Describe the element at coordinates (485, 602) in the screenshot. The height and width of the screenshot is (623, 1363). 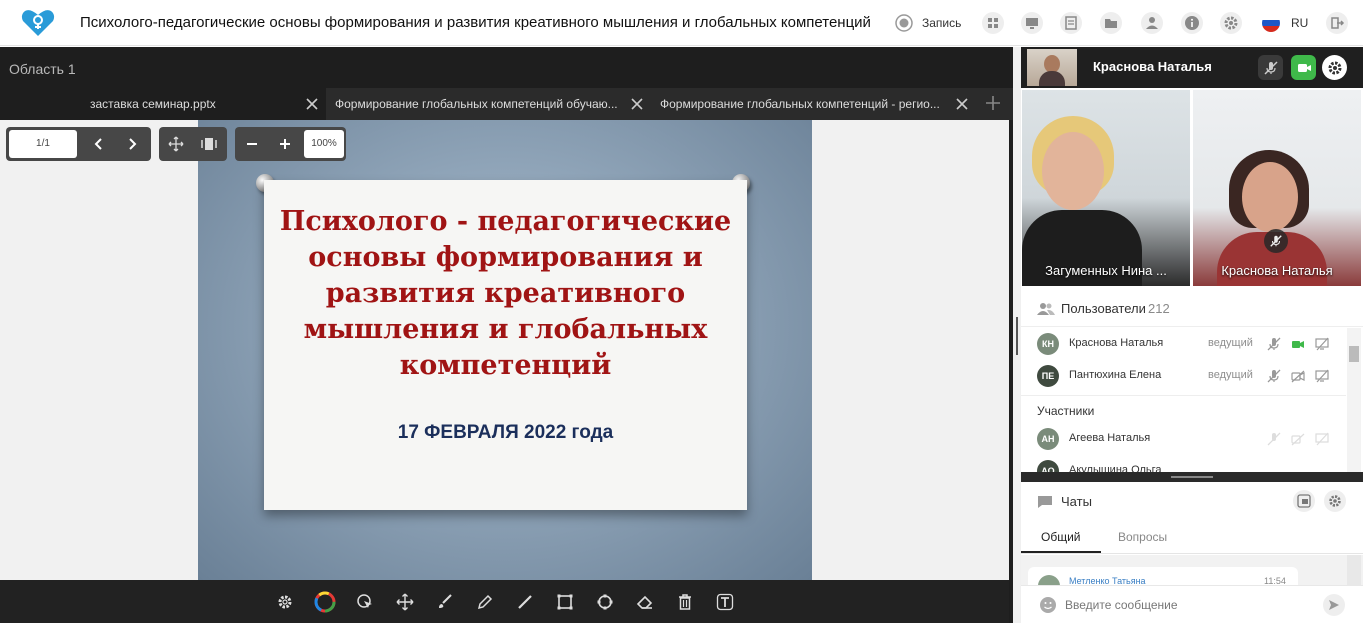
I see `pencil-tool-button` at that location.